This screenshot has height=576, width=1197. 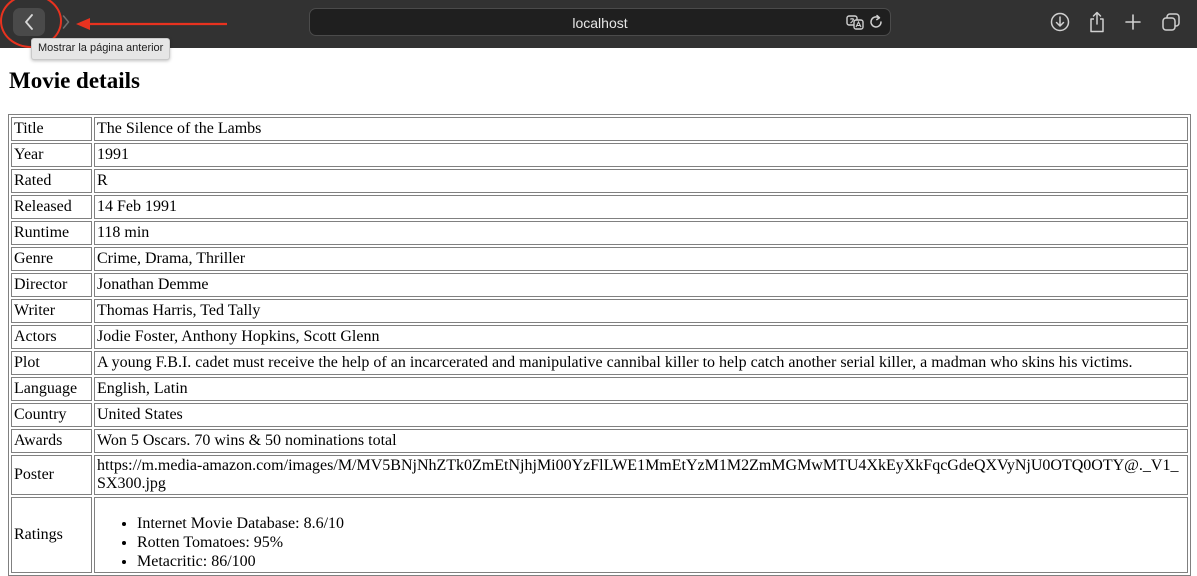 I want to click on table-row: Language English, Latin, so click(x=599, y=389).